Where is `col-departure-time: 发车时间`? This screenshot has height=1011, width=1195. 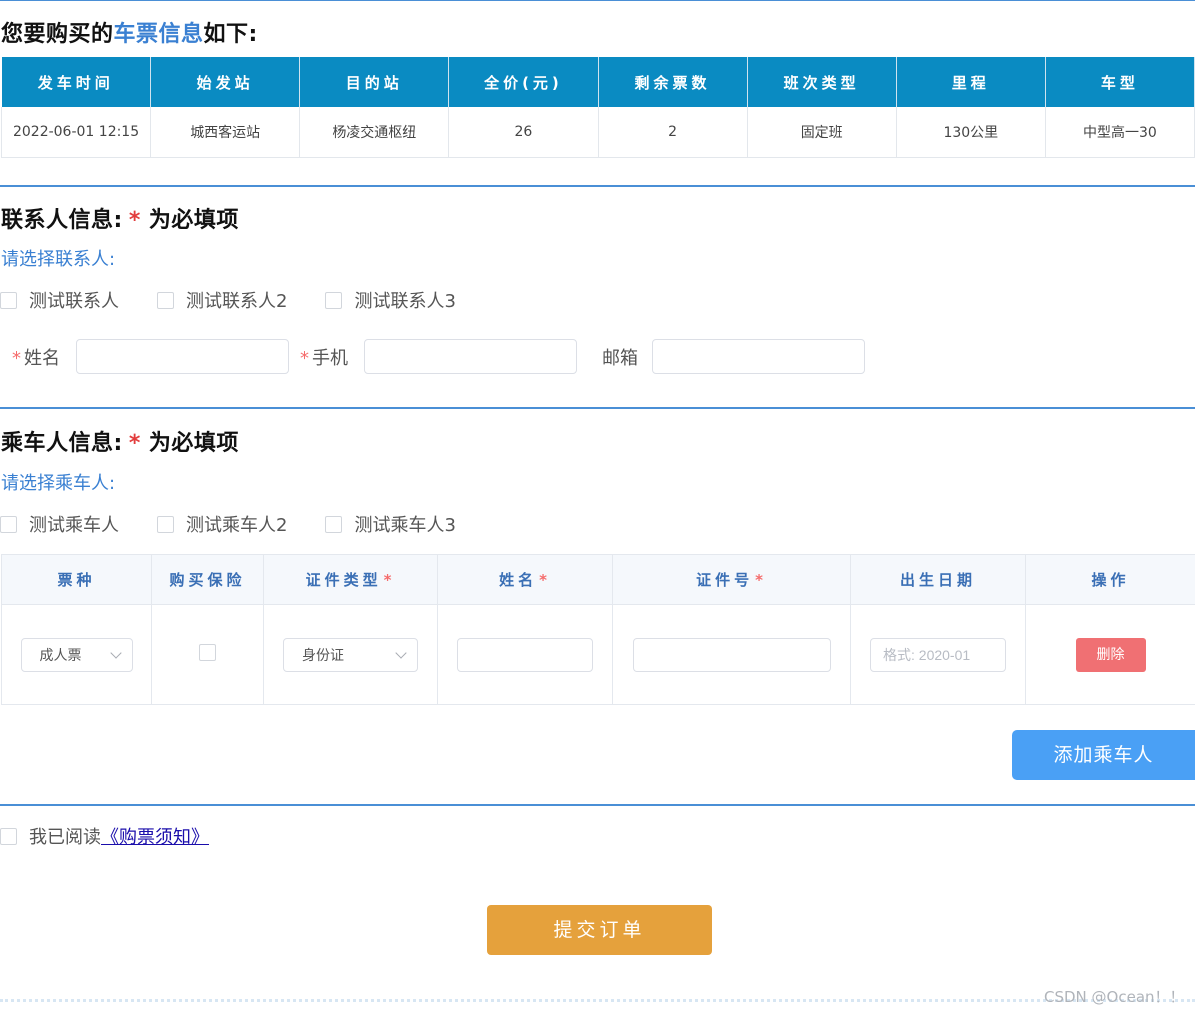 col-departure-time: 发车时间 is located at coordinates (76, 82).